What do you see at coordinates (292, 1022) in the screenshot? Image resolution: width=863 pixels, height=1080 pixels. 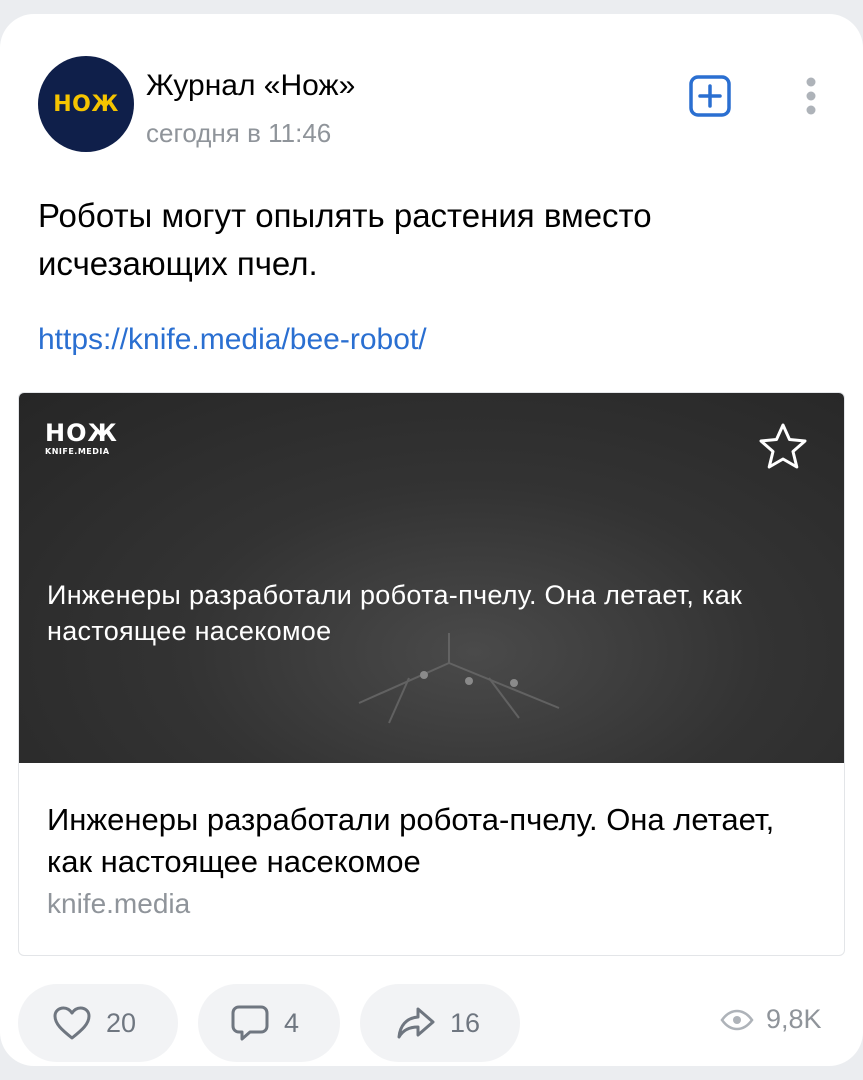 I see `comment-count: 4` at bounding box center [292, 1022].